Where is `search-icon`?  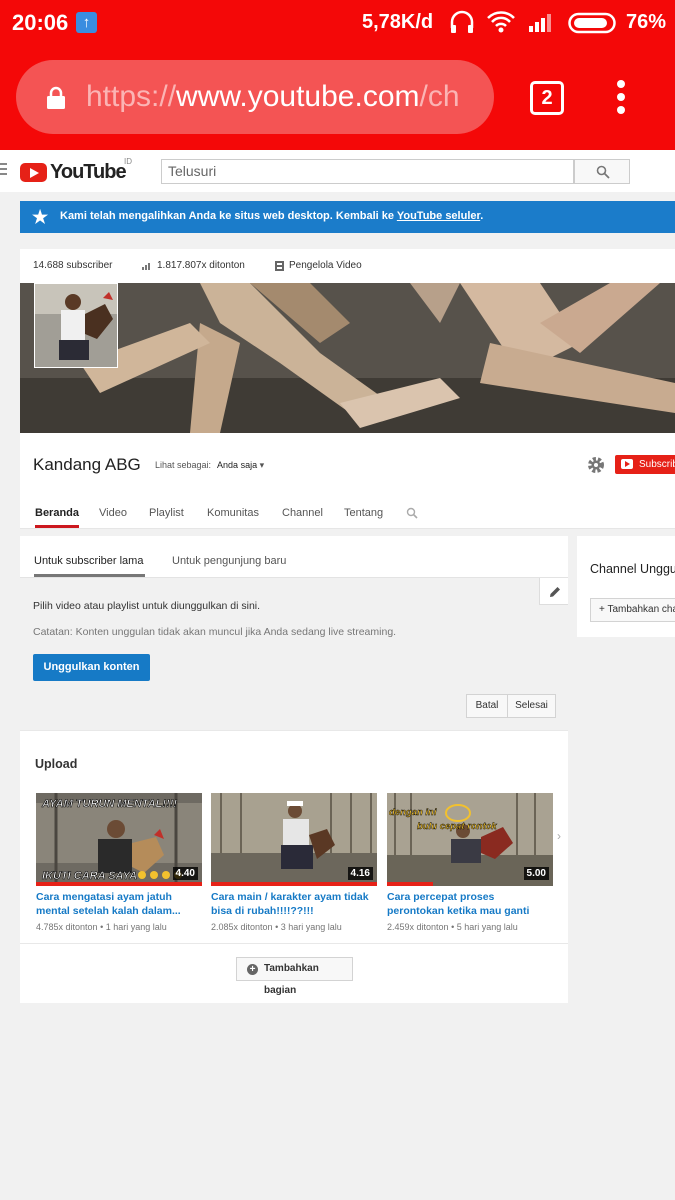 search-icon is located at coordinates (603, 172).